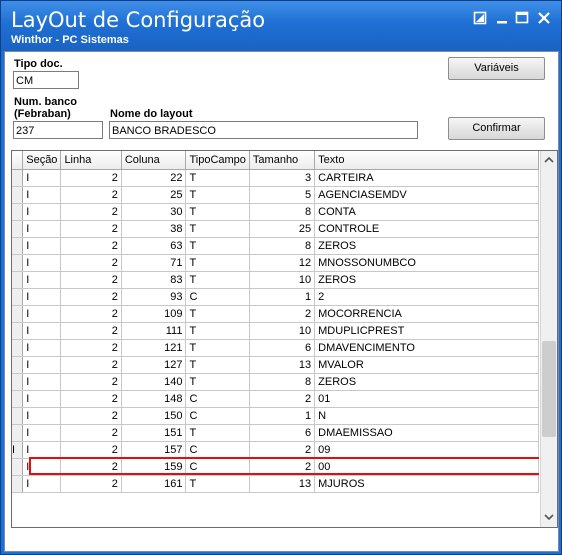  I want to click on table-row: I 2 63 T 8 ZEROS, so click(275, 246).